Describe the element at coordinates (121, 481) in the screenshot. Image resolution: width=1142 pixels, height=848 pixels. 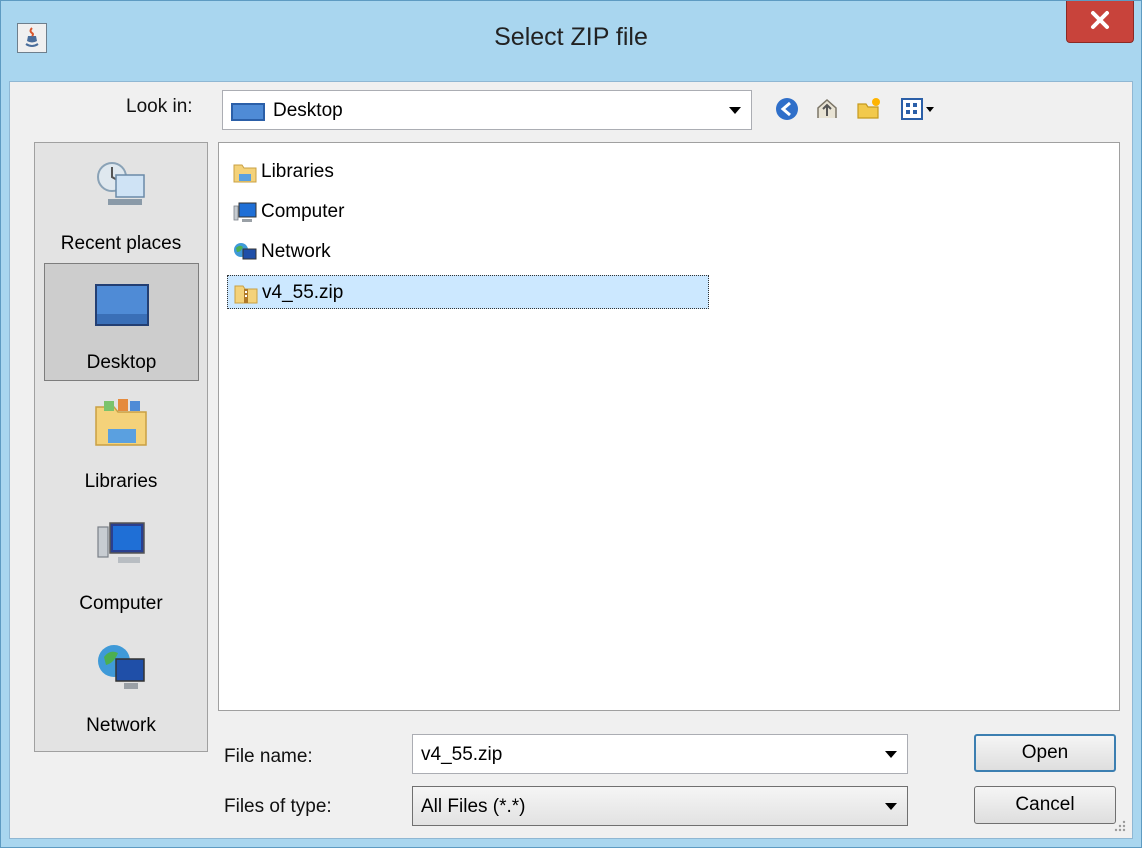
I see `place-label: Libraries` at that location.